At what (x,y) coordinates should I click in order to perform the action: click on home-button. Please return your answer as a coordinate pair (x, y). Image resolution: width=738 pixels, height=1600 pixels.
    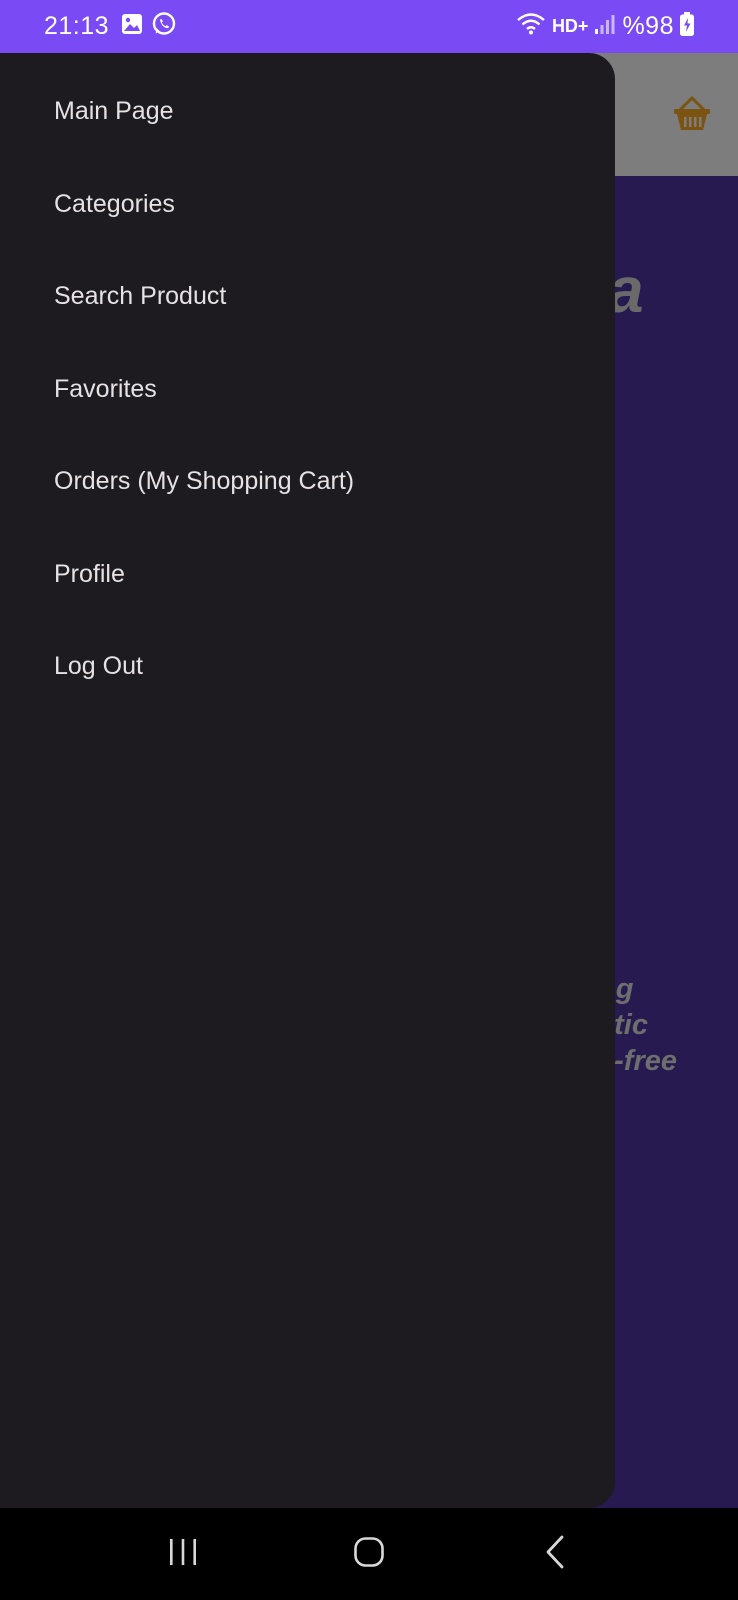
    Looking at the image, I should click on (369, 1554).